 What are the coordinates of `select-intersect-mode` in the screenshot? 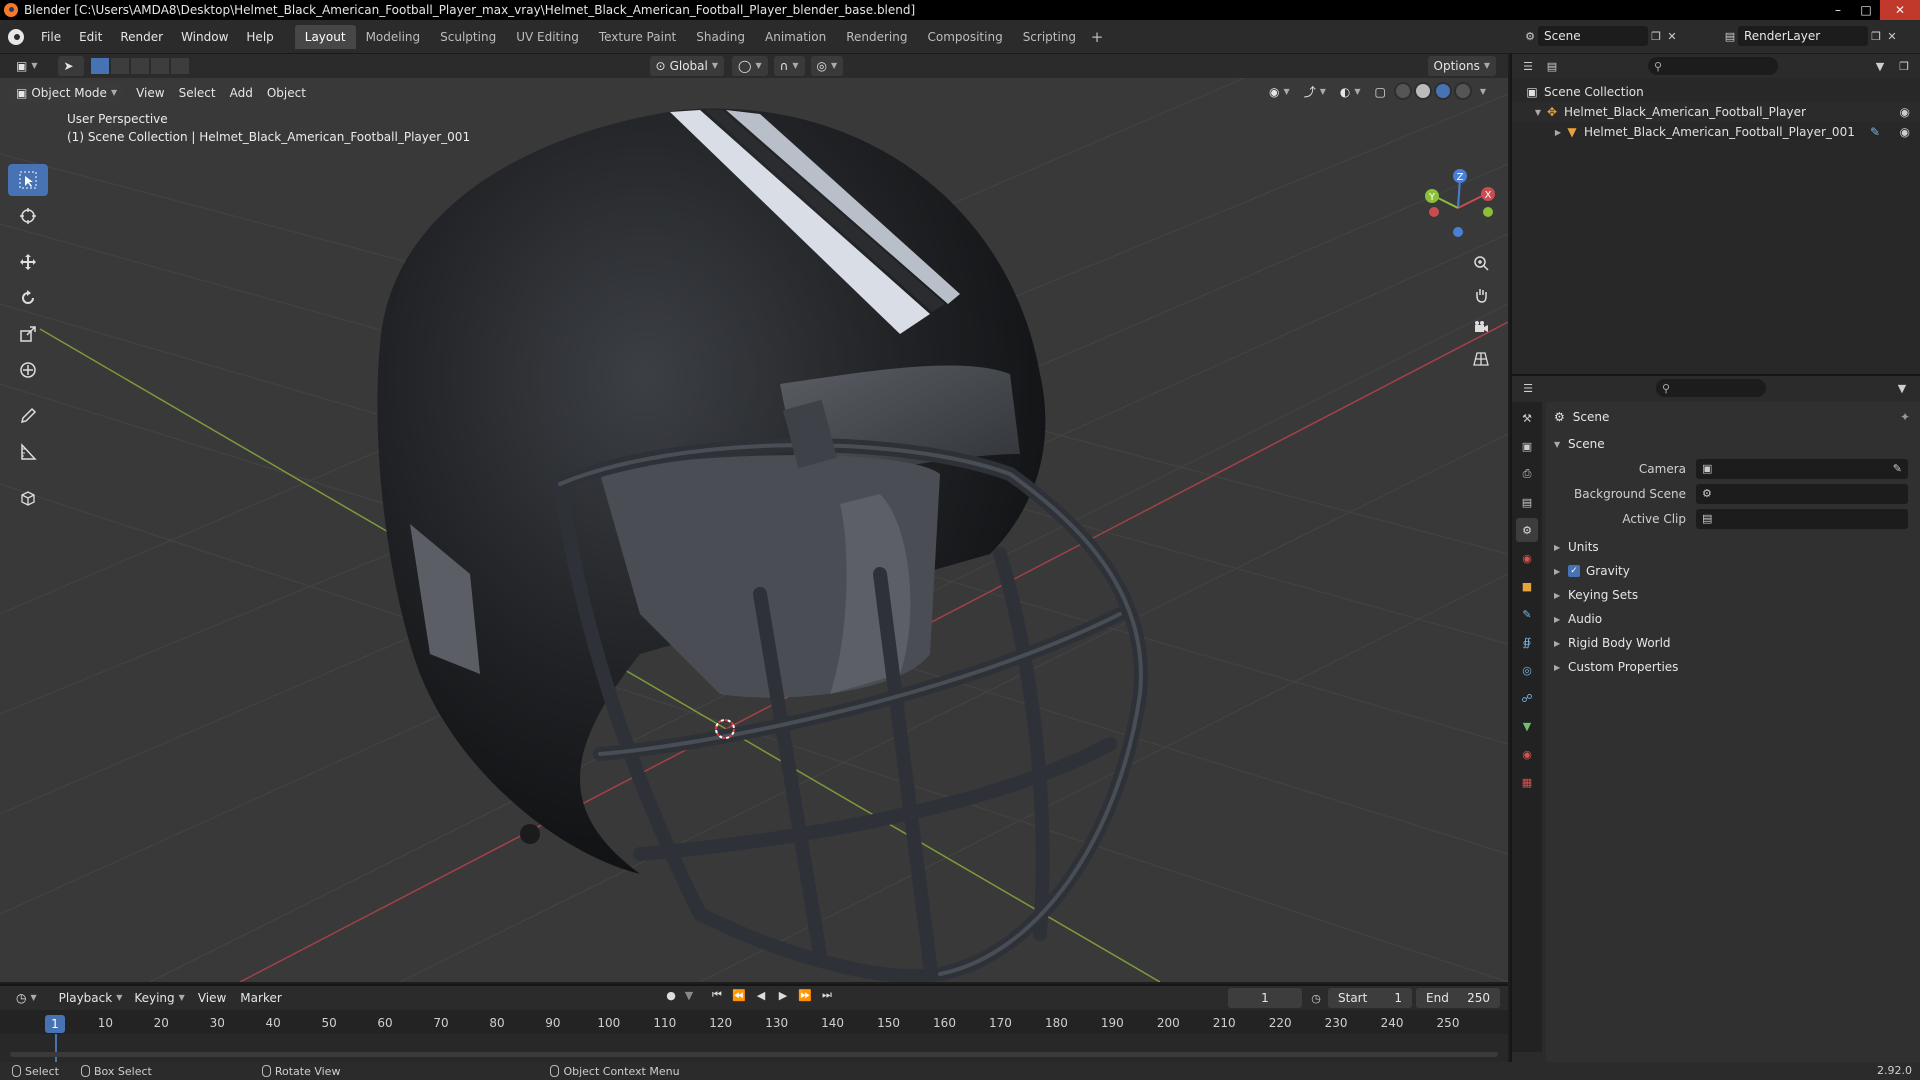 It's located at (179, 66).